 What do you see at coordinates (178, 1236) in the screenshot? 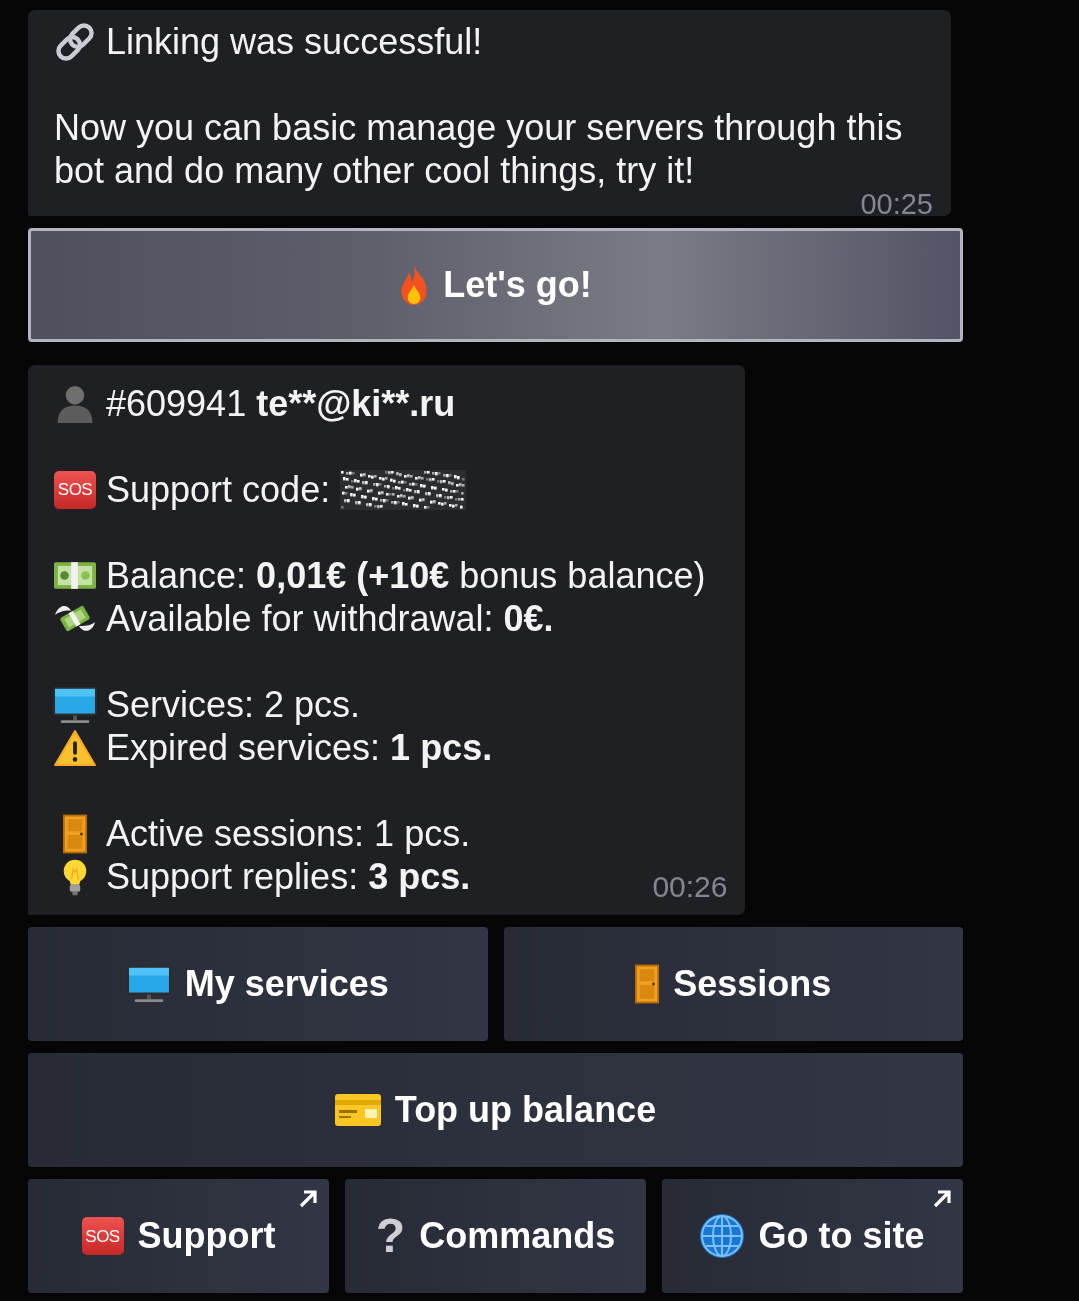
I see `keyboard-button: SOS Support` at bounding box center [178, 1236].